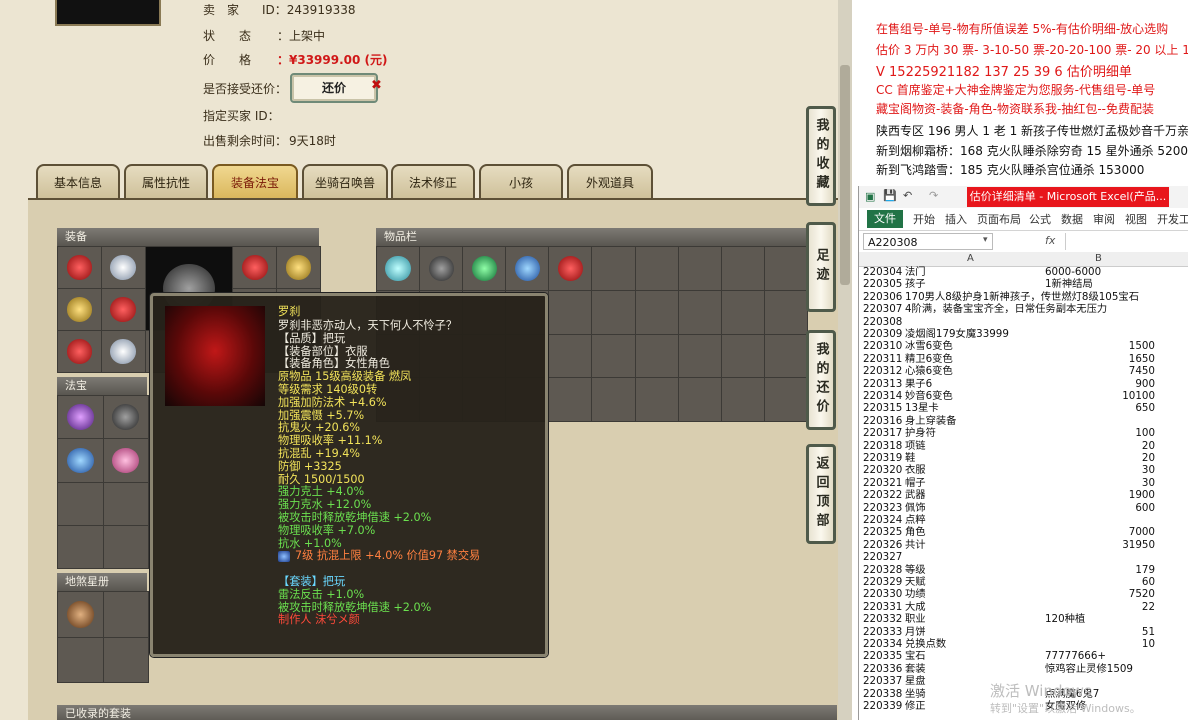 This screenshot has height=720, width=1188. What do you see at coordinates (1172, 219) in the screenshot?
I see `ribbon-tab-developer: 开发工具` at bounding box center [1172, 219].